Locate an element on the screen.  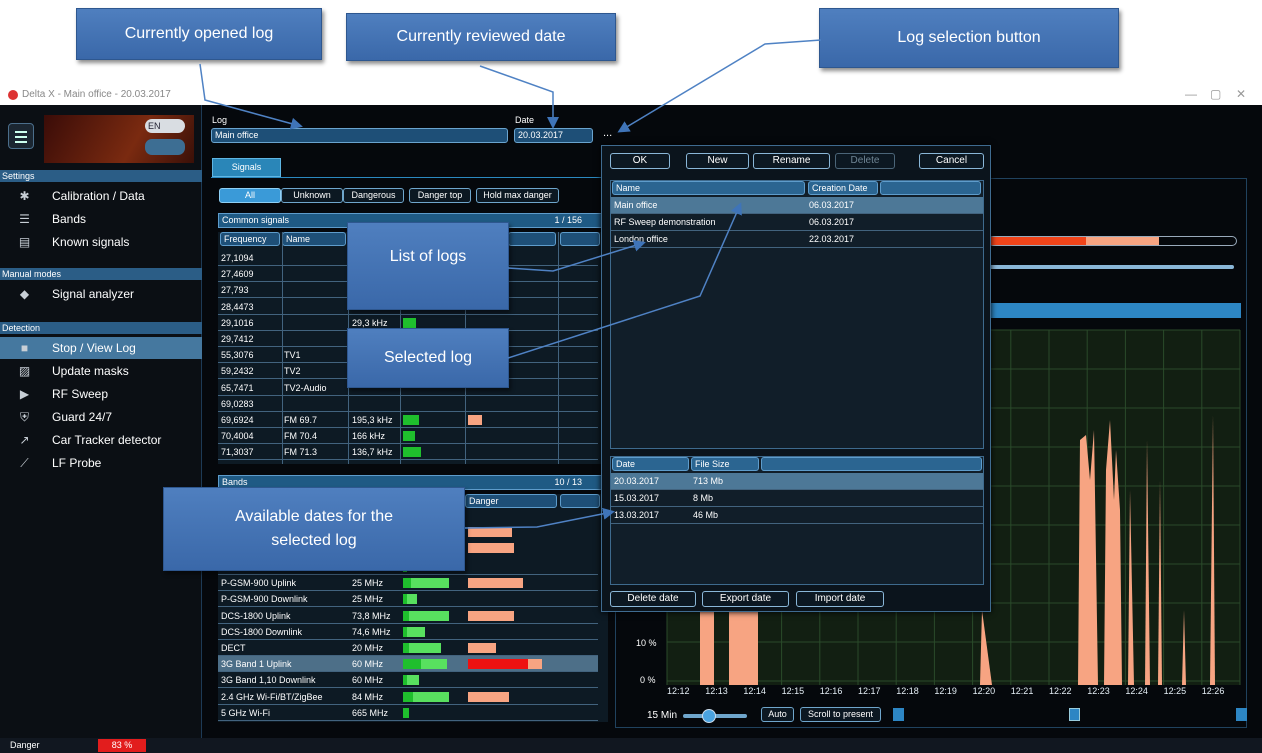
auto-button: Auto is located at coordinates (777, 714).